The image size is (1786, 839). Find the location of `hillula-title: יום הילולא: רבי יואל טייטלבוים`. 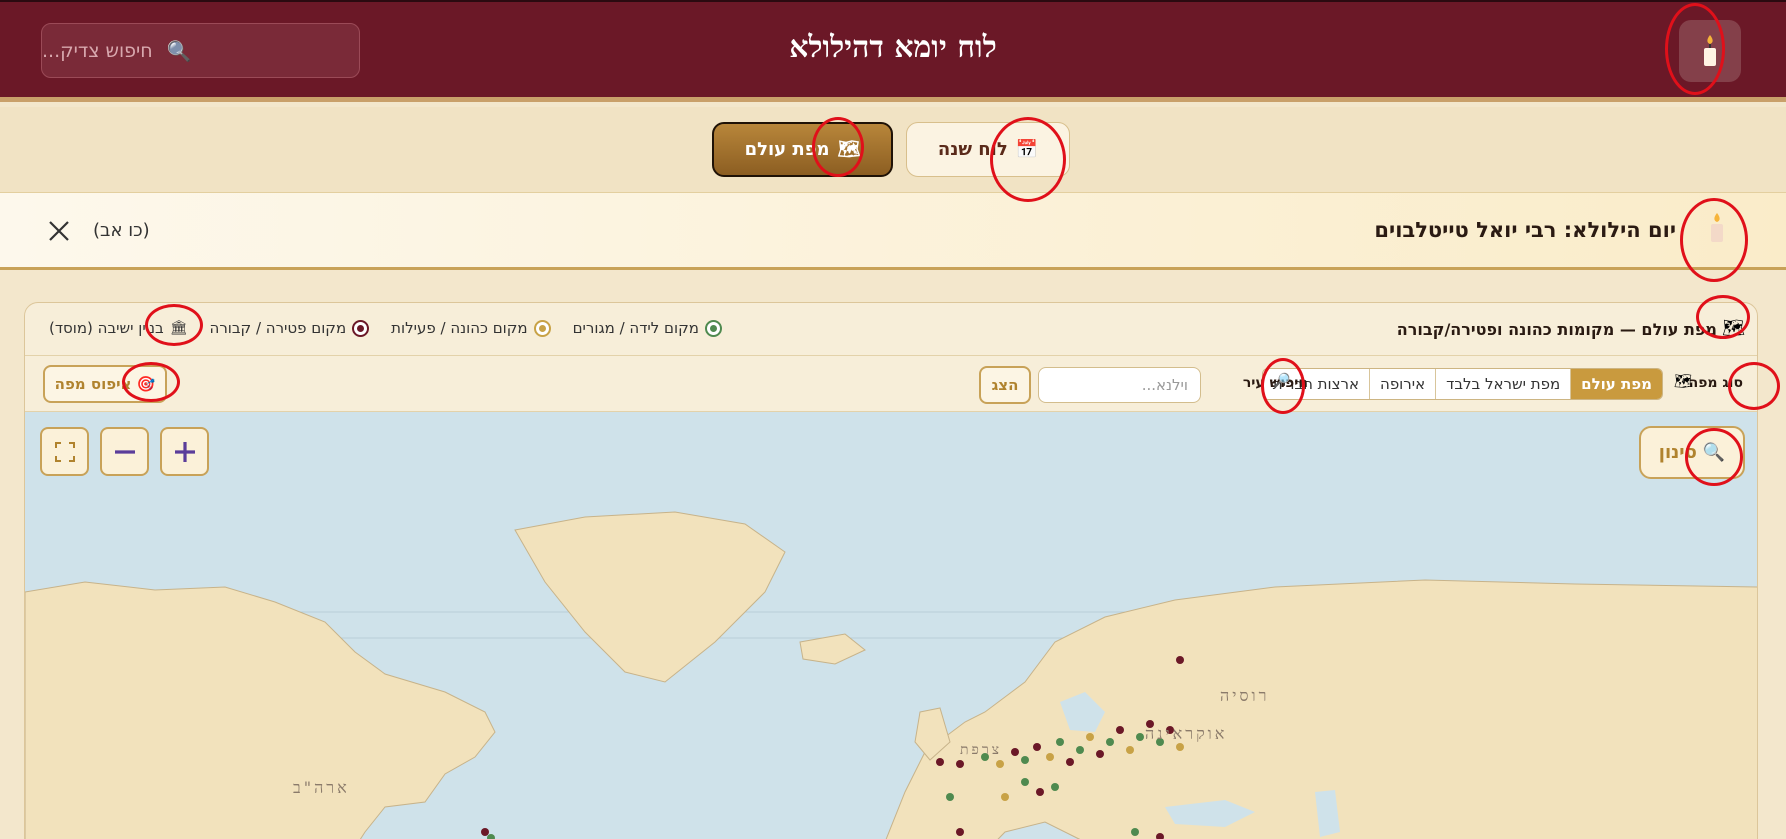

hillula-title: יום הילולא: רבי יואל טייטלבוים is located at coordinates (1525, 230).